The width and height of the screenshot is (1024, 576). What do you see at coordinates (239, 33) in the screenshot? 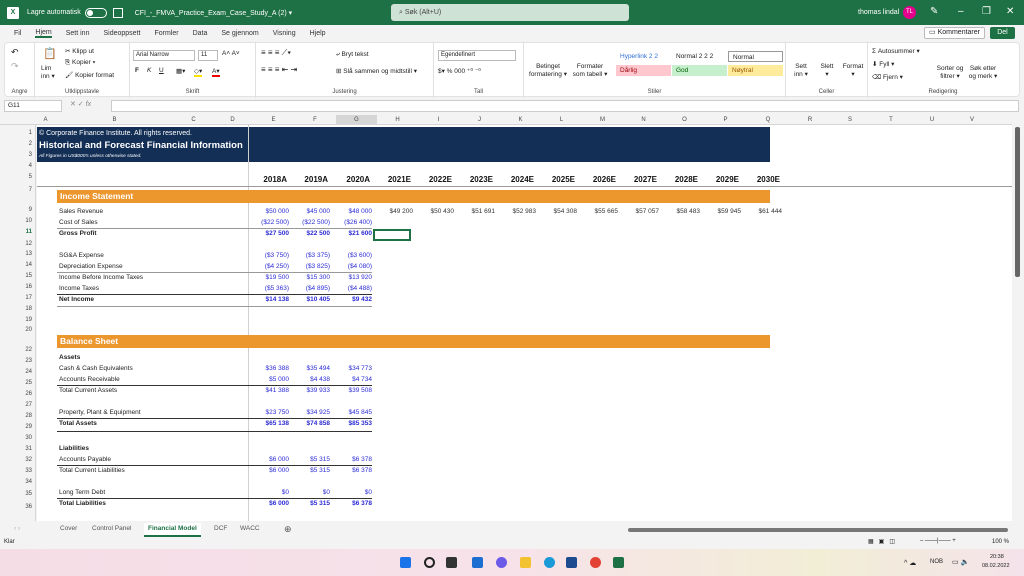
I see `tab-se-gjennom: Se gjennom` at bounding box center [239, 33].